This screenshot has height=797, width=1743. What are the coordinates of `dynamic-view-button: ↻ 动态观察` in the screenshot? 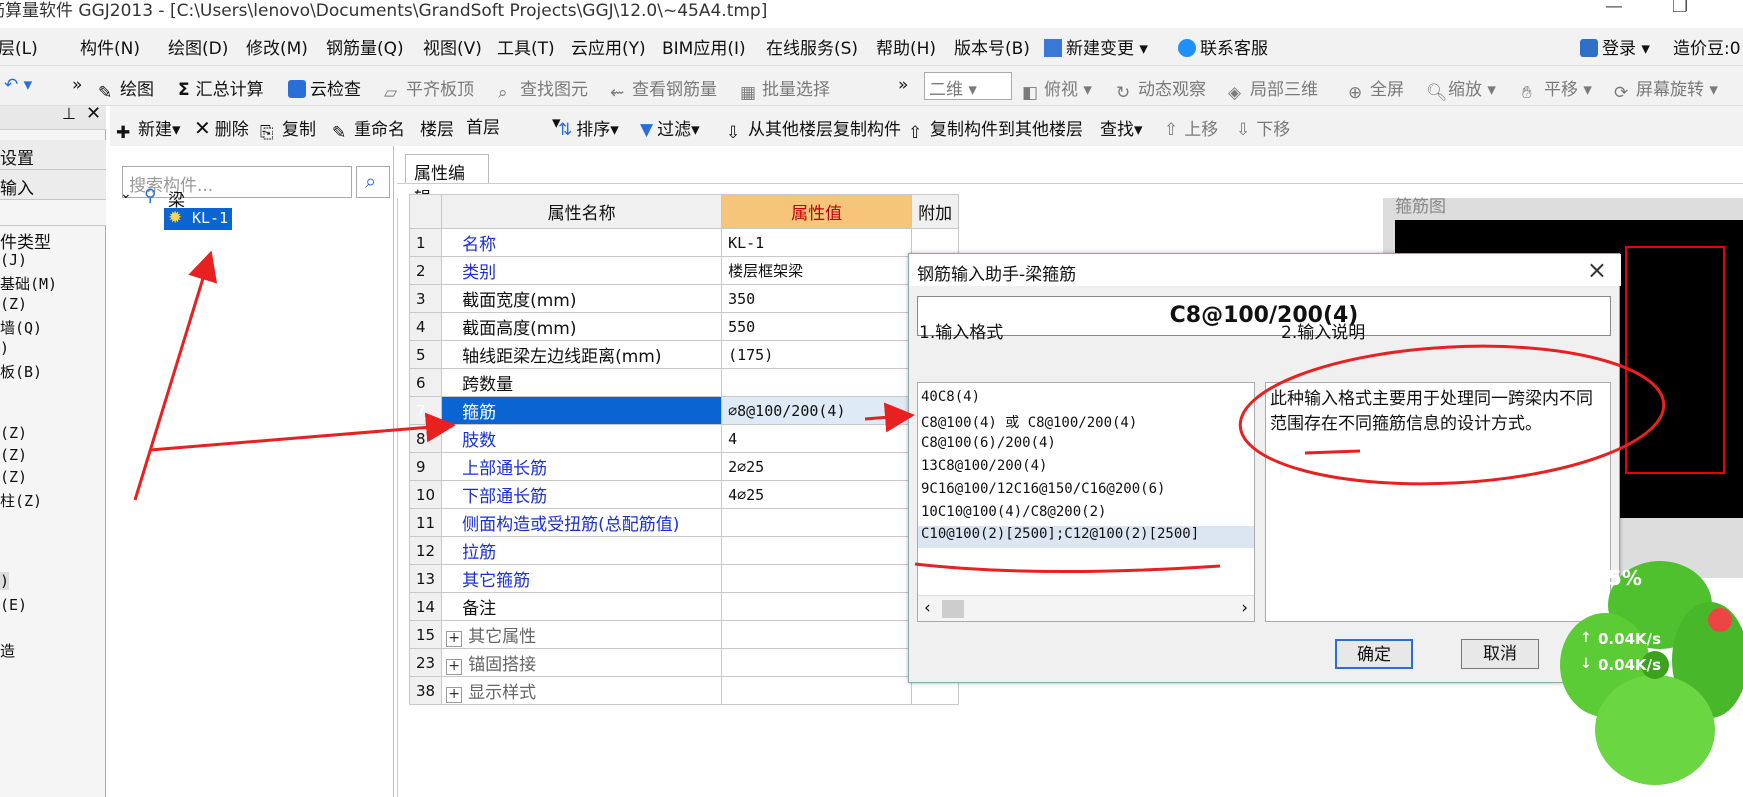 It's located at (1161, 89).